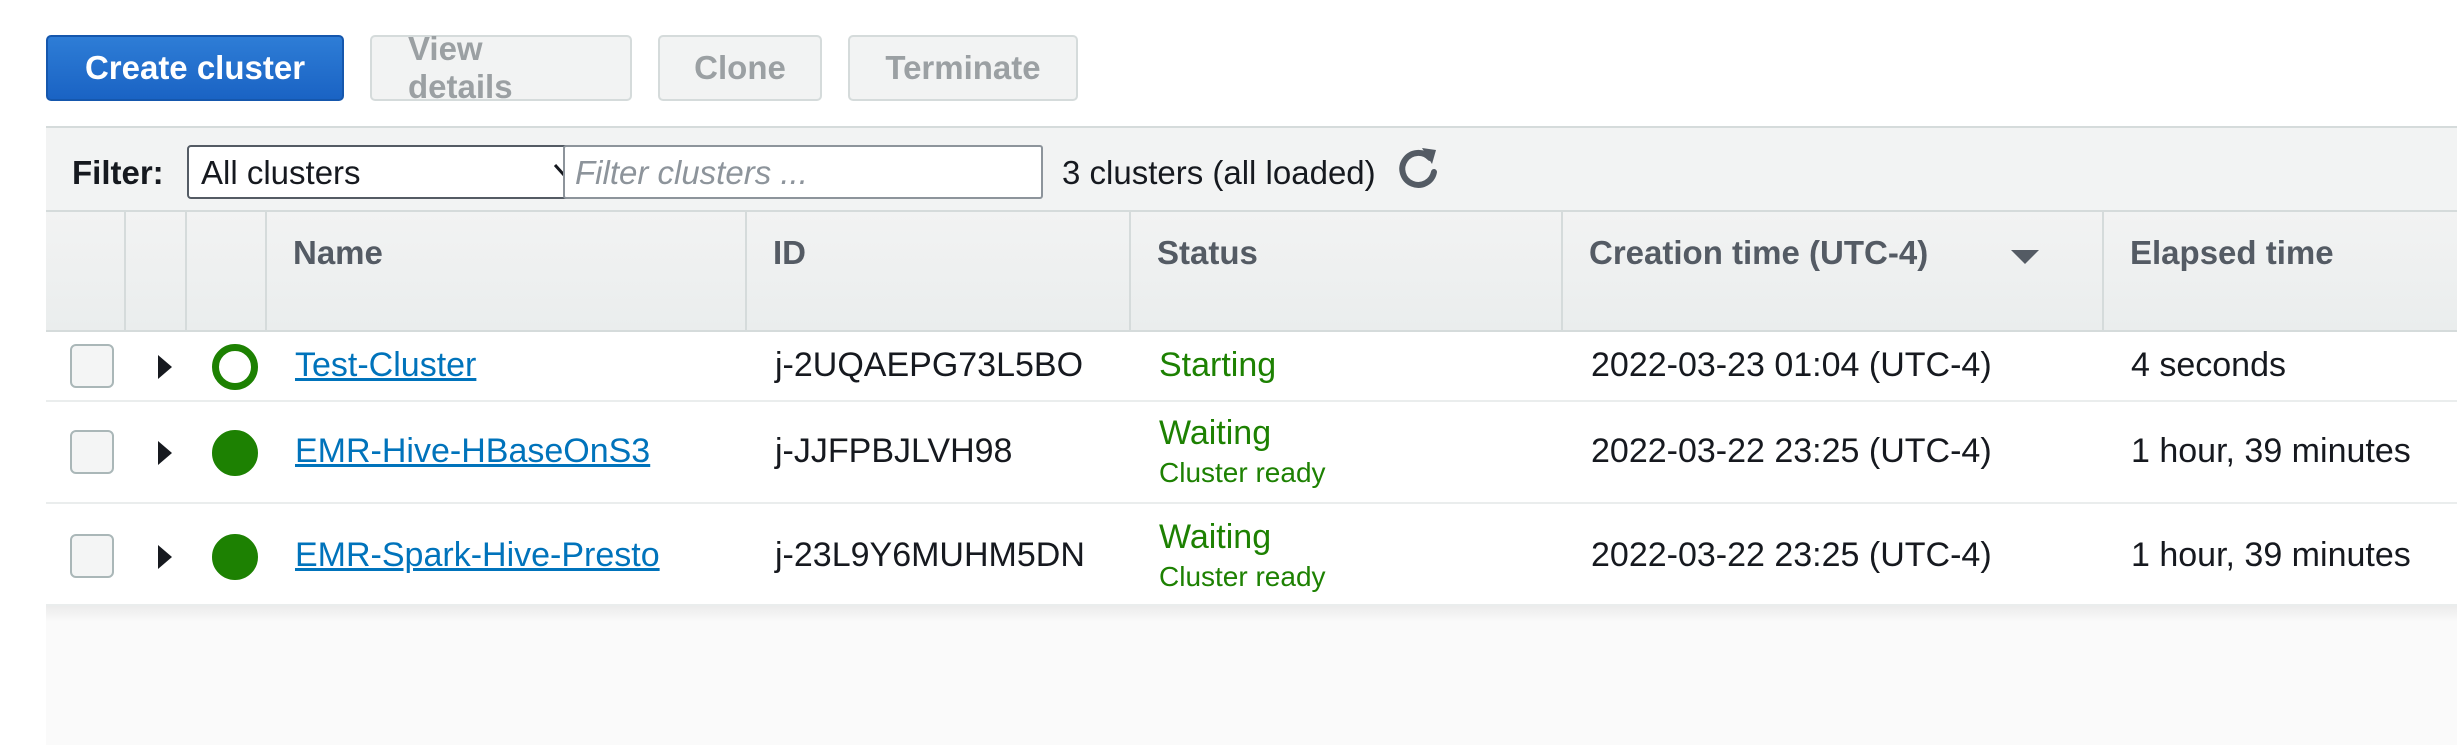  Describe the element at coordinates (1207, 252) in the screenshot. I see `column-header-status-label: Status` at that location.